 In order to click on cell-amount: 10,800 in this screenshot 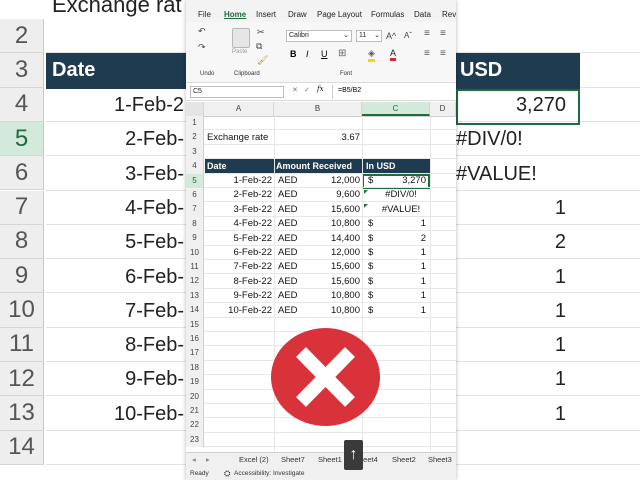, I will do `click(333, 311)`.